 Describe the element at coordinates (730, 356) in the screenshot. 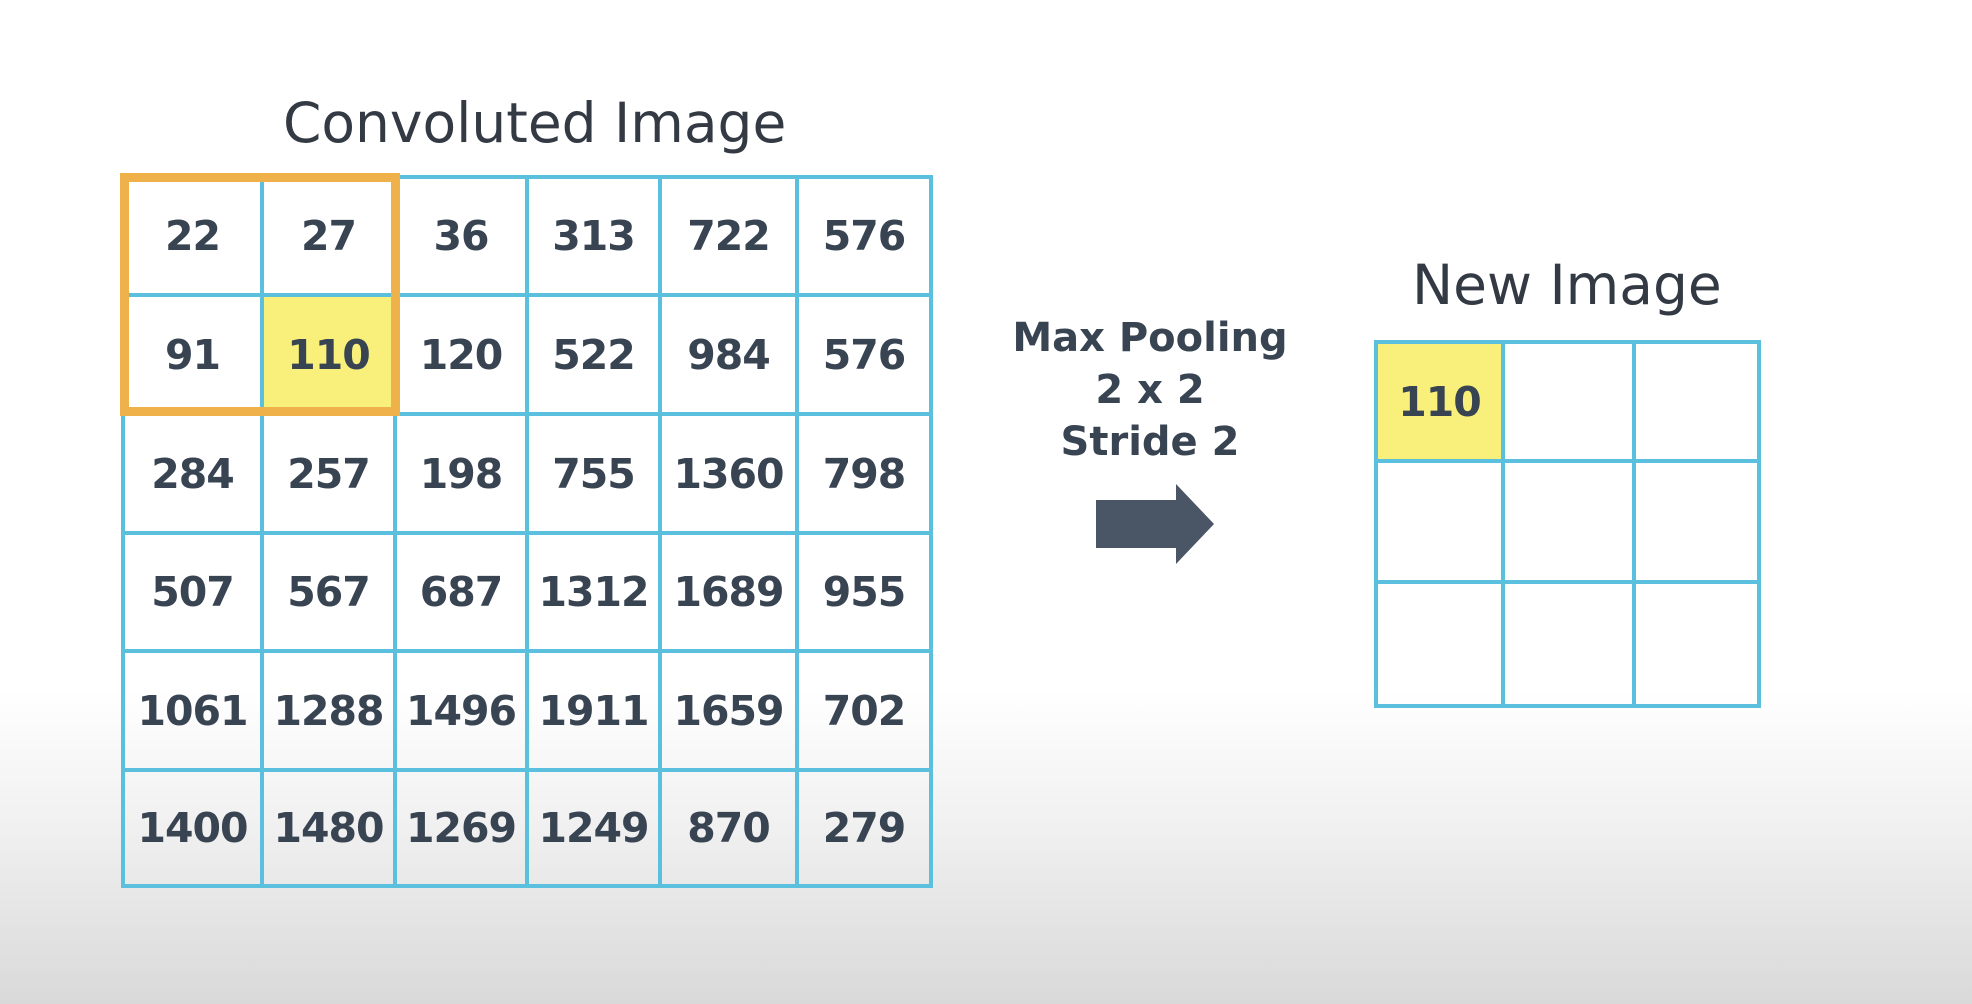

I see `convoluted-image-cell: 984` at that location.